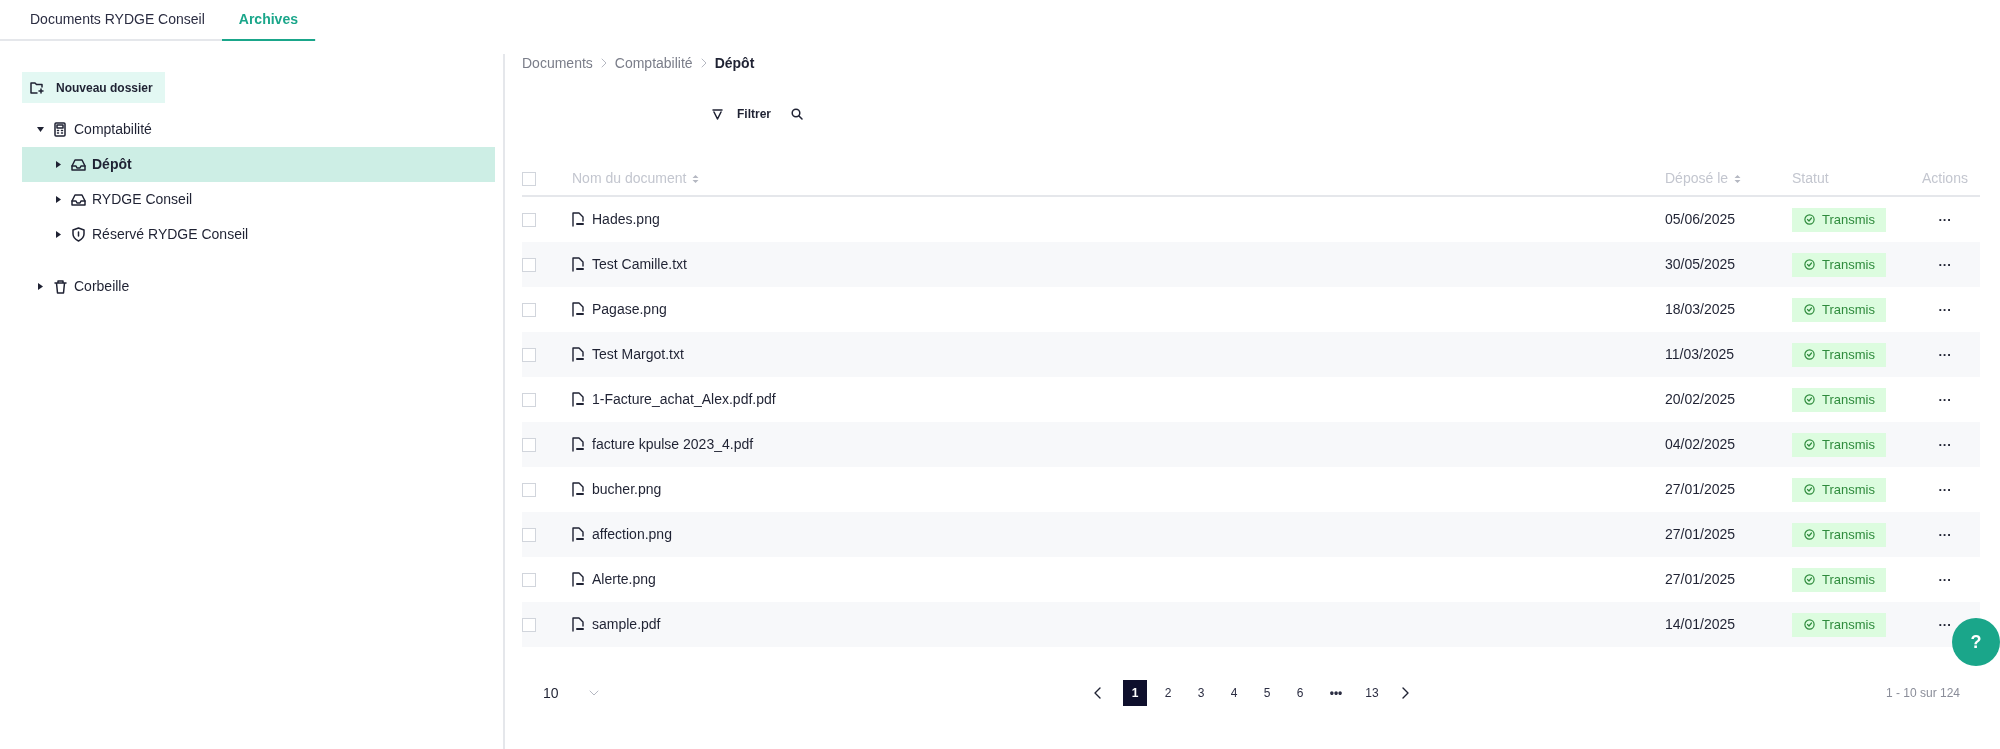  Describe the element at coordinates (627, 489) in the screenshot. I see `file-name: bucher.png` at that location.